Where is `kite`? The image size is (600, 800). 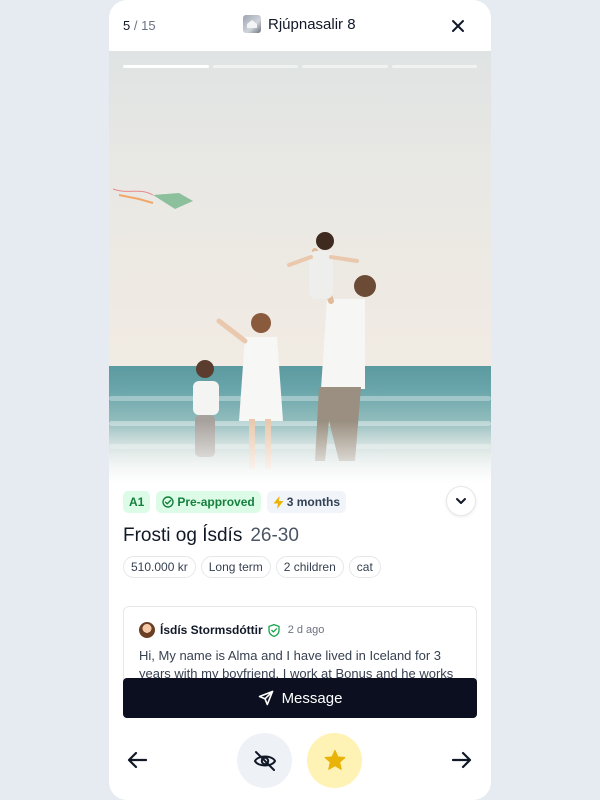
kite is located at coordinates (152, 198).